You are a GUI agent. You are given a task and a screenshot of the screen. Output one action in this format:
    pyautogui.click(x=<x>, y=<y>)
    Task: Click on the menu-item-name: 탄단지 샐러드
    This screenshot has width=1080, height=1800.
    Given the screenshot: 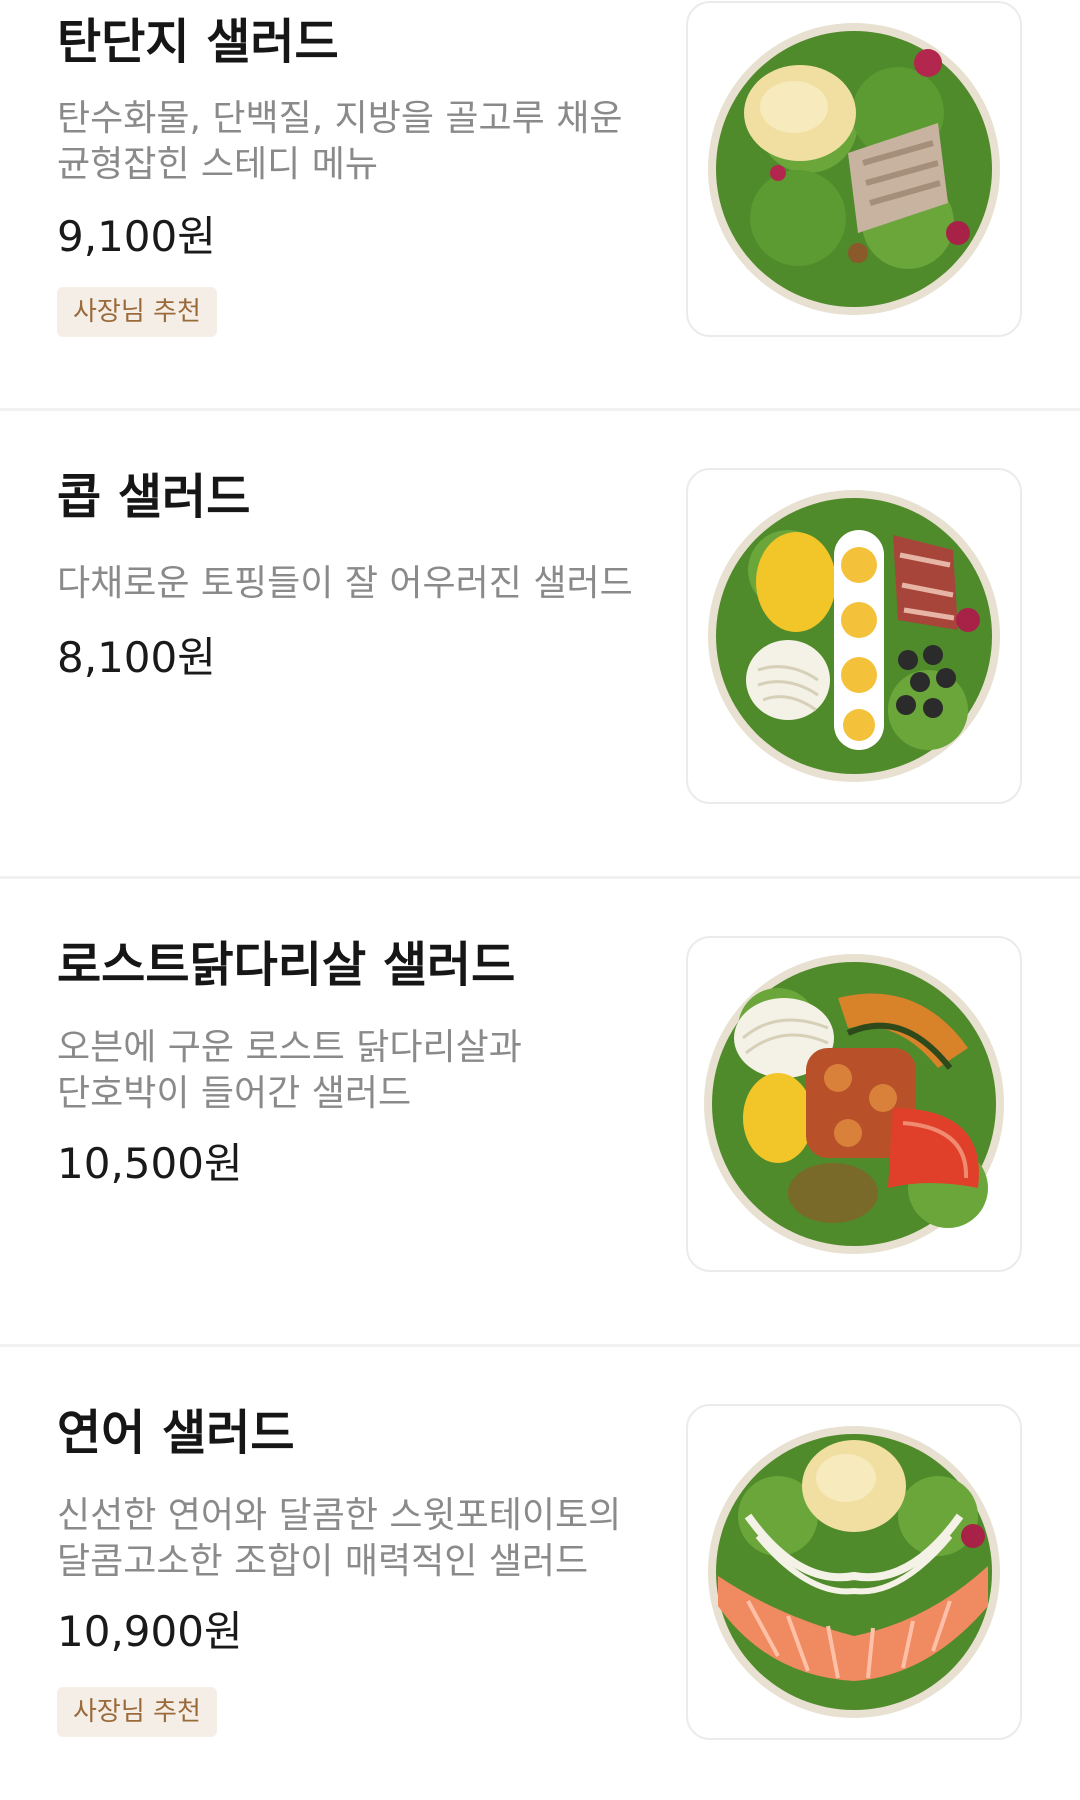 What is the action you would take?
    pyautogui.click(x=198, y=42)
    